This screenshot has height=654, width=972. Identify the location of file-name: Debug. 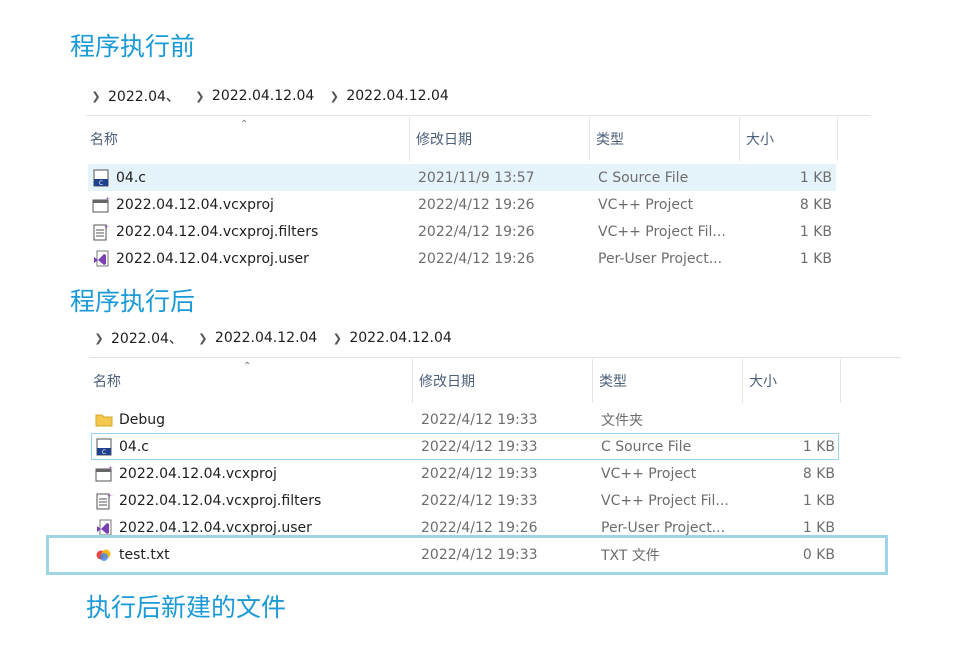
(142, 419).